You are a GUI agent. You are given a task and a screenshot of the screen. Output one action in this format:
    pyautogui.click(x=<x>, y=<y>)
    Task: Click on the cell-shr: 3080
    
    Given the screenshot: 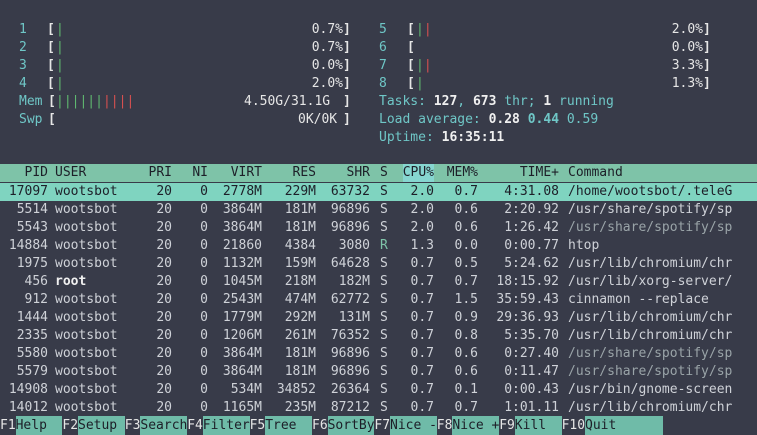 What is the action you would take?
    pyautogui.click(x=354, y=245)
    